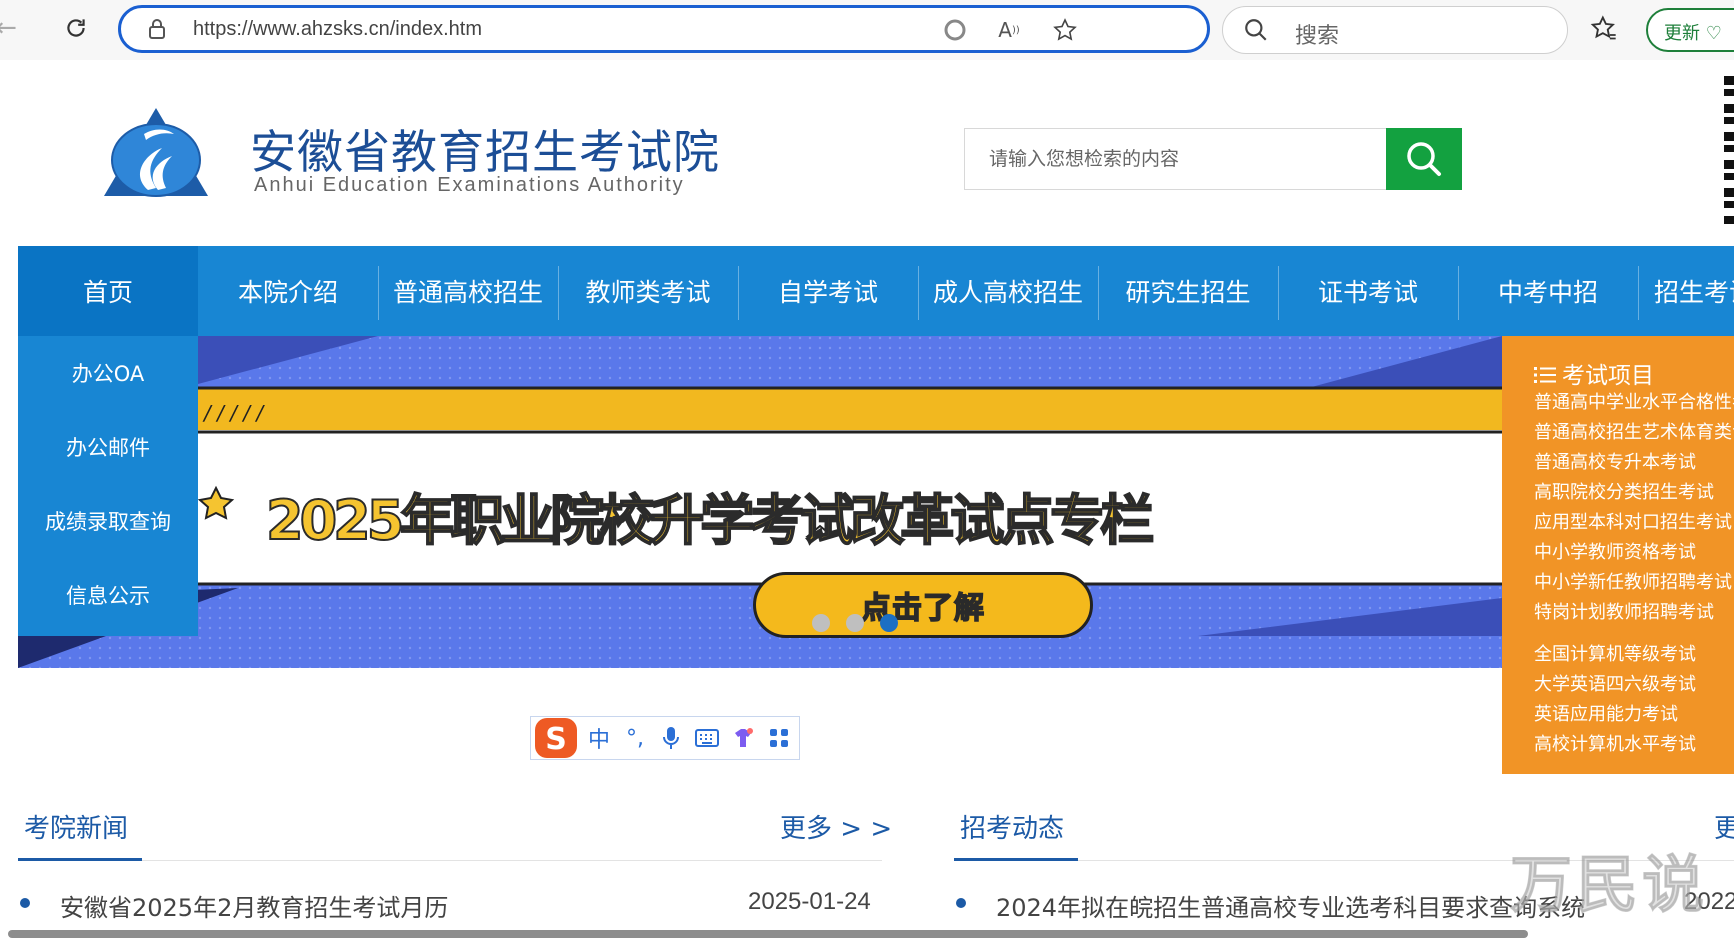 The width and height of the screenshot is (1734, 938). I want to click on site-search-button, so click(1424, 159).